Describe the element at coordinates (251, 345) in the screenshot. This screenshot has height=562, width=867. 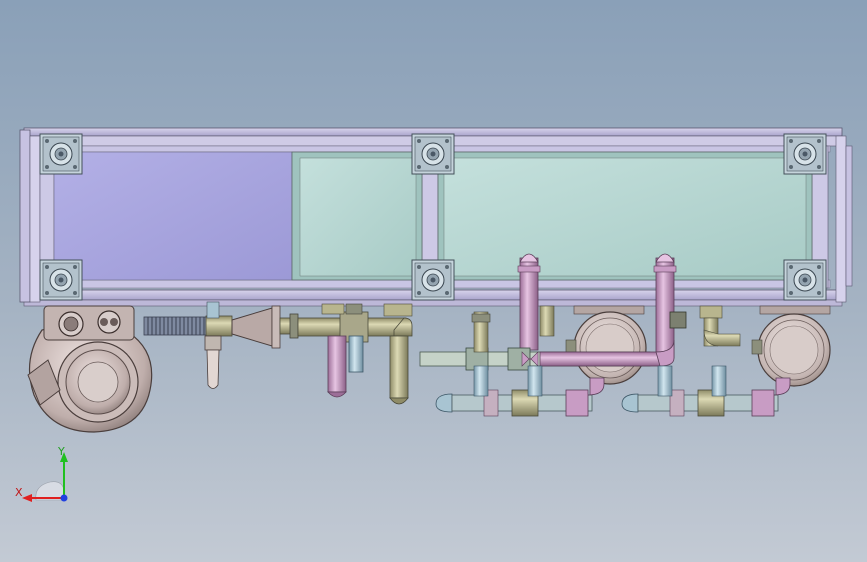
I see `inlet-valve` at that location.